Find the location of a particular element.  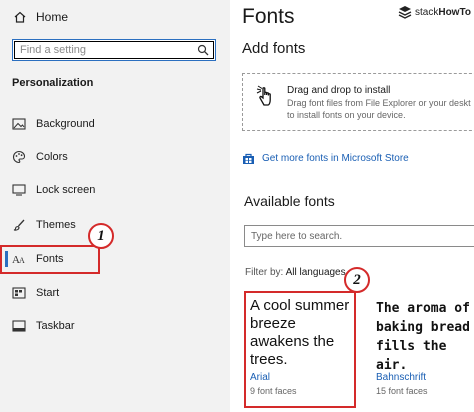

store-bag-icon is located at coordinates (248, 158).